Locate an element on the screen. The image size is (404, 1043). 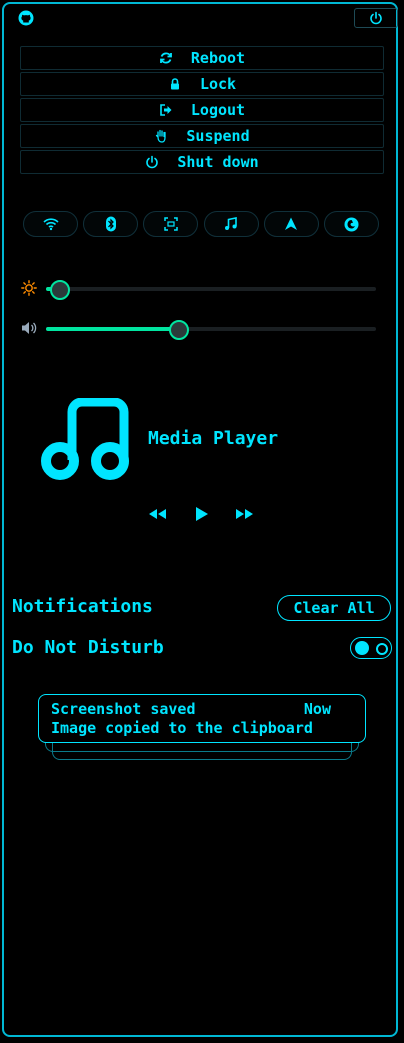
suspend-label: Suspend is located at coordinates (218, 136).